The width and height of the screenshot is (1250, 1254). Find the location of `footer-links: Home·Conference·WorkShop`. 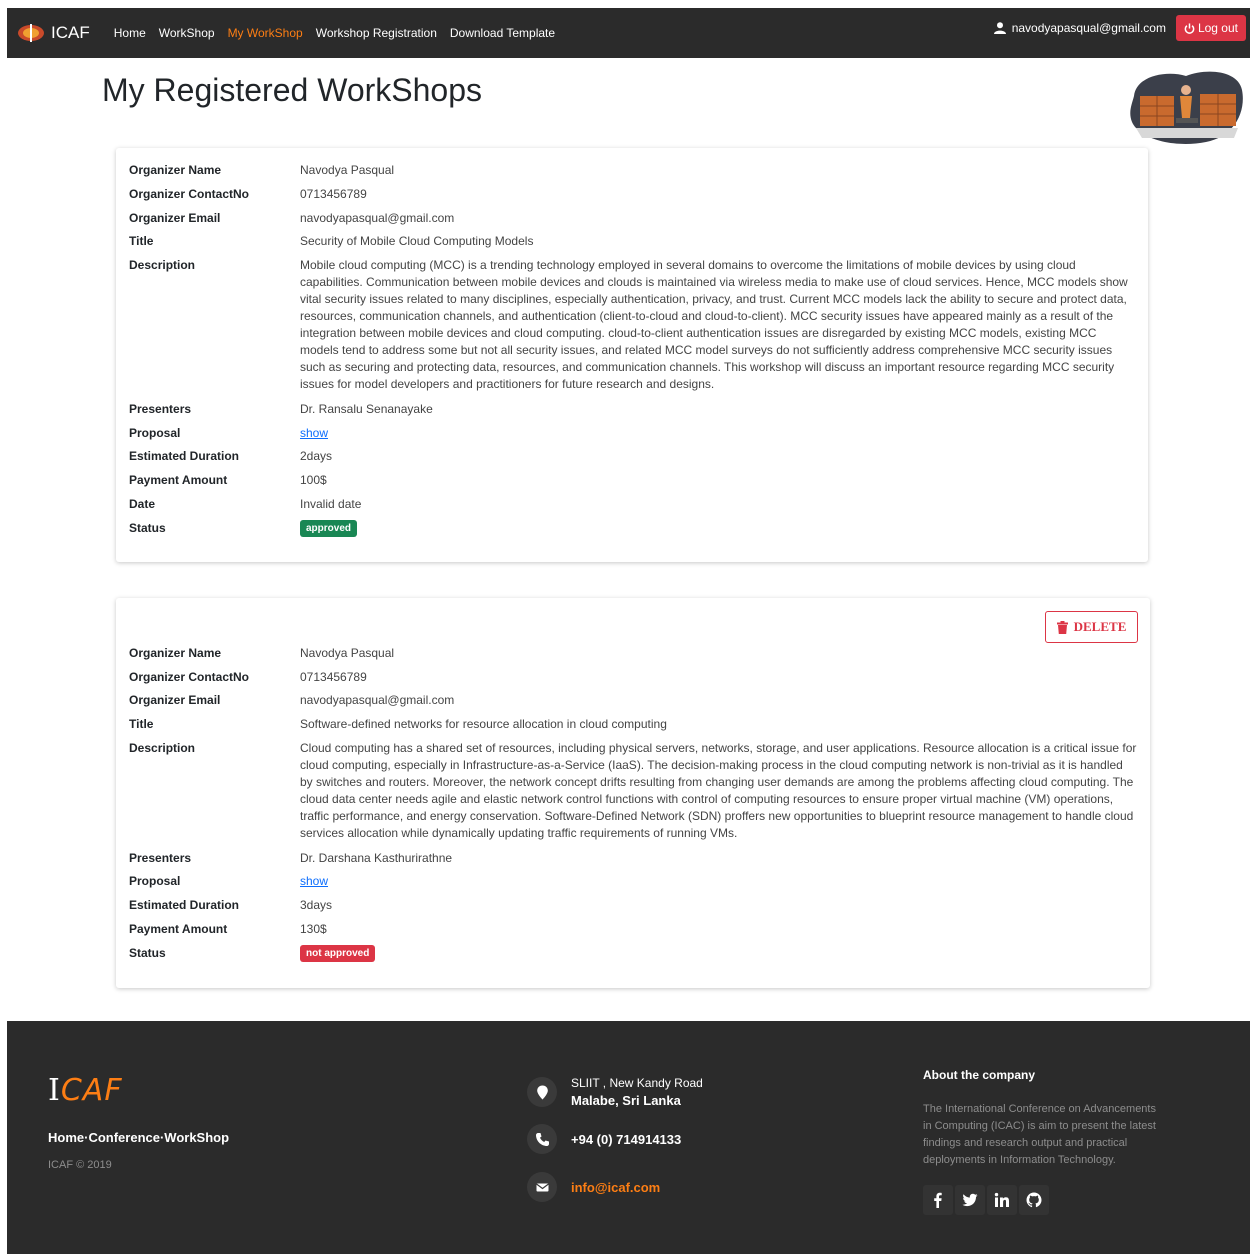

footer-links: Home·Conference·WorkShop is located at coordinates (138, 1137).